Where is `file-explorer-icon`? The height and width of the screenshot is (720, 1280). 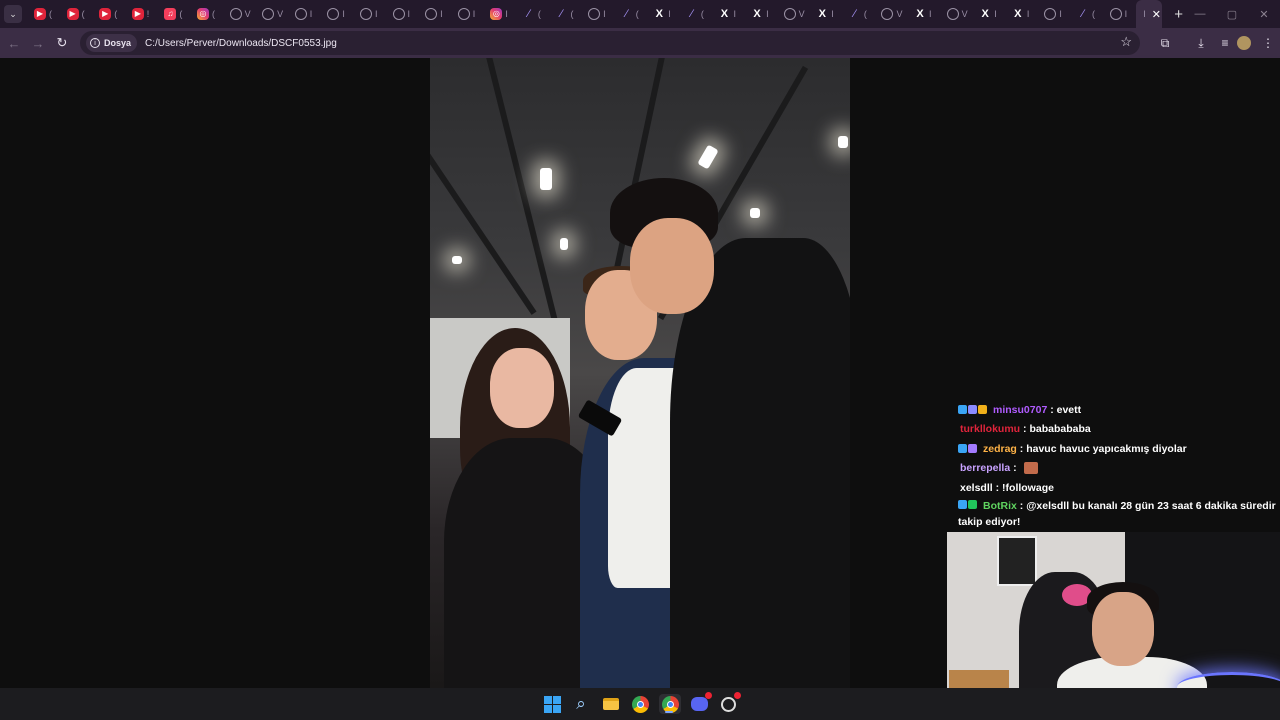
file-explorer-icon is located at coordinates (611, 704).